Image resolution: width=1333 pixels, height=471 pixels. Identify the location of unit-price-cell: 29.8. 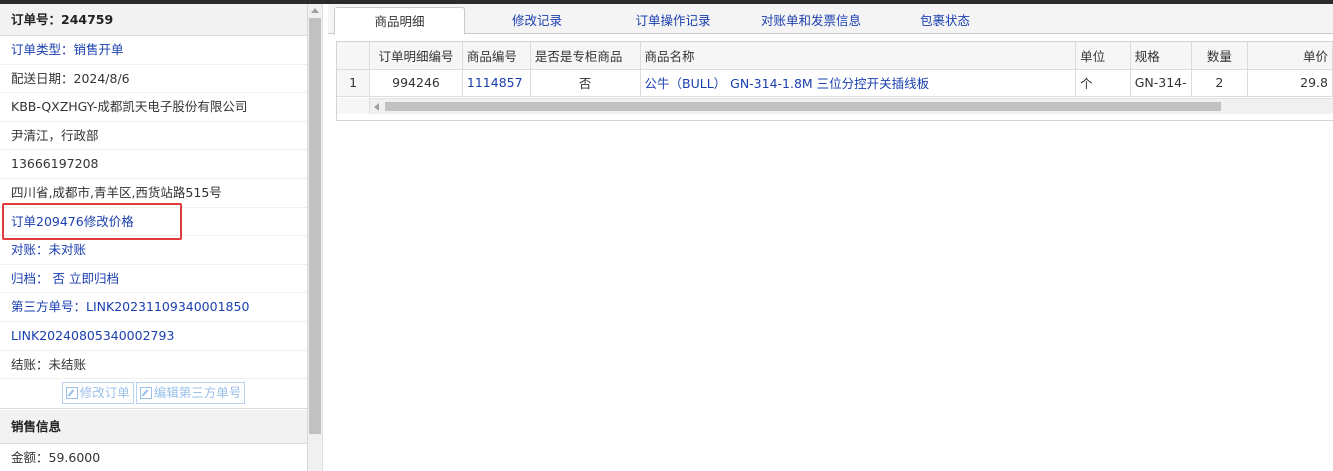
(1290, 83).